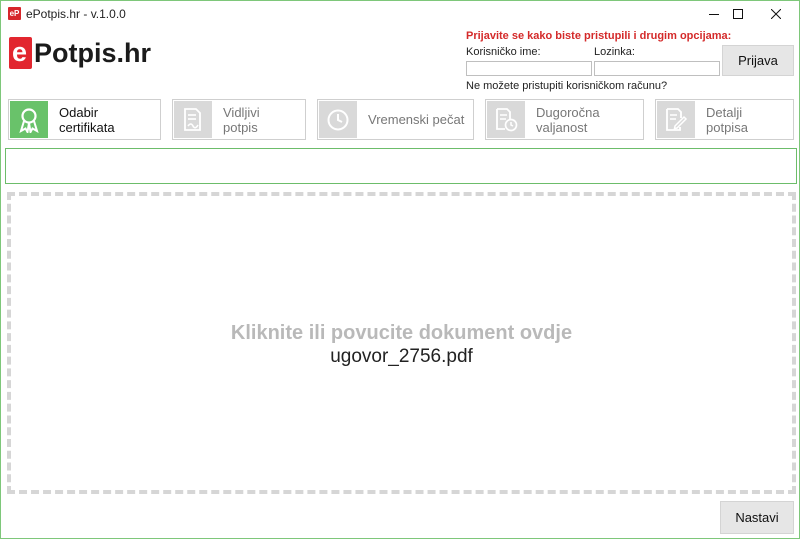 This screenshot has height=539, width=800. What do you see at coordinates (757, 517) in the screenshot?
I see `next-button: Nastavi` at bounding box center [757, 517].